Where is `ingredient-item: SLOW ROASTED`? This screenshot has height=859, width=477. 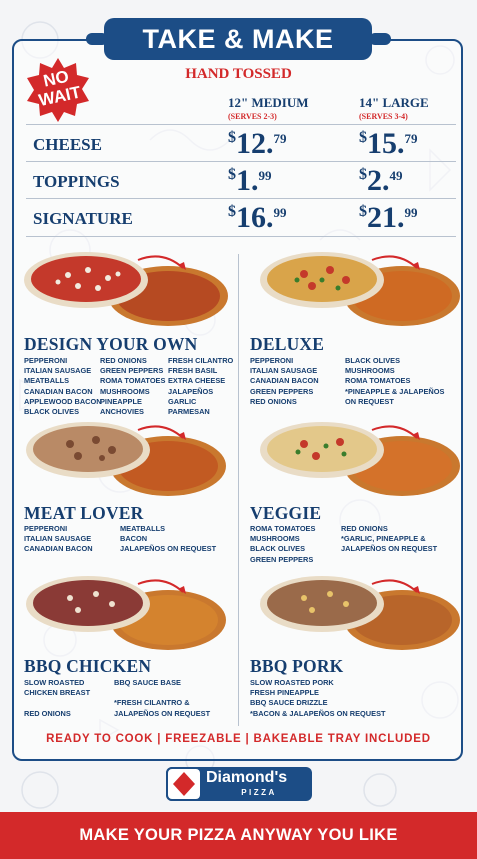
ingredient-item: SLOW ROASTED is located at coordinates (54, 682).